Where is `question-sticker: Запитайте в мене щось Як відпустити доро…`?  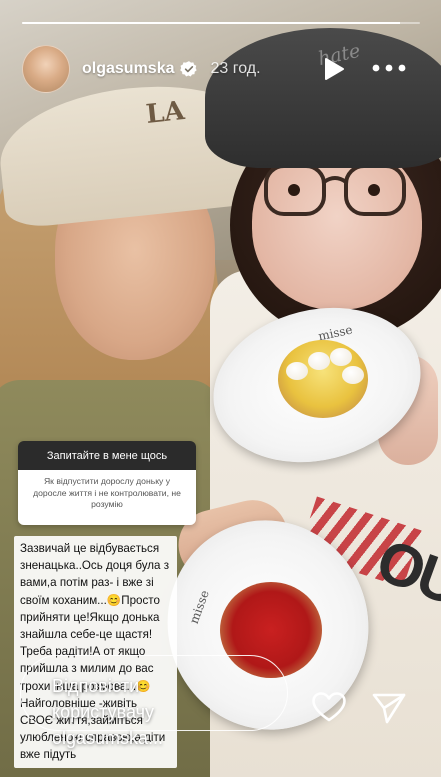
question-sticker: Запитайте в мене щось Як відпустити доро… is located at coordinates (107, 483).